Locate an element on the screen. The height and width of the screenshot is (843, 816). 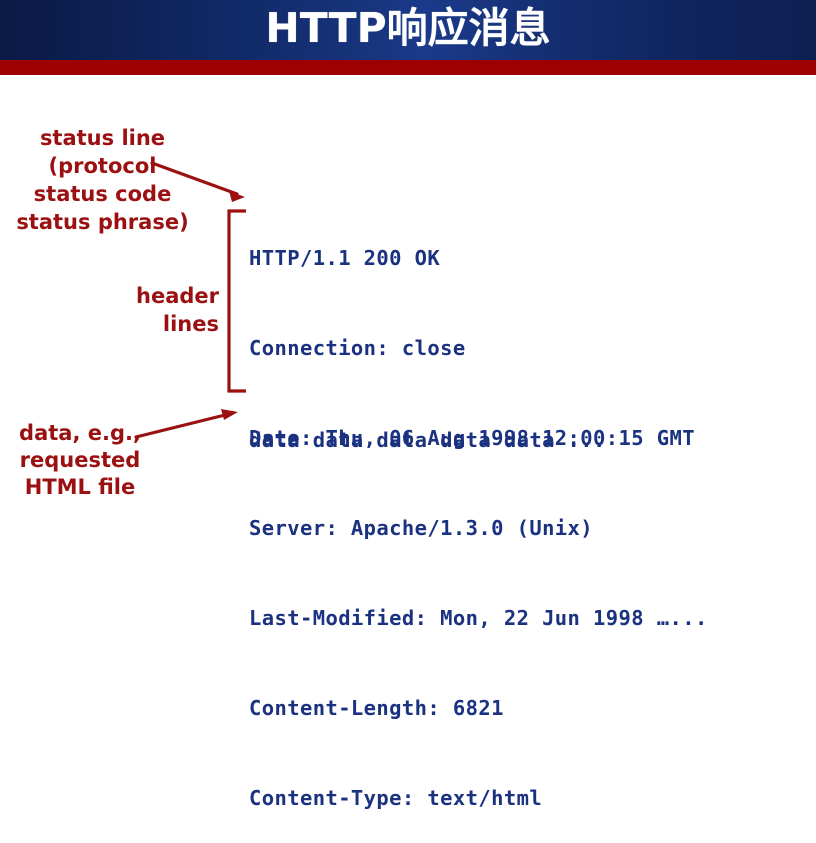
http-header-line: Content-Type: text/html is located at coordinates (396, 798).